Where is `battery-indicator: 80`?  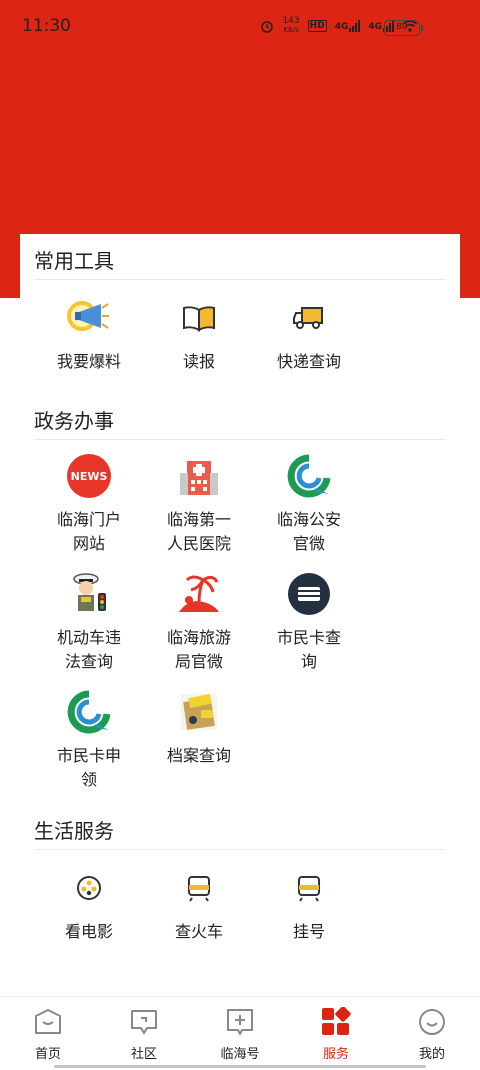
battery-indicator: 80 is located at coordinates (403, 28).